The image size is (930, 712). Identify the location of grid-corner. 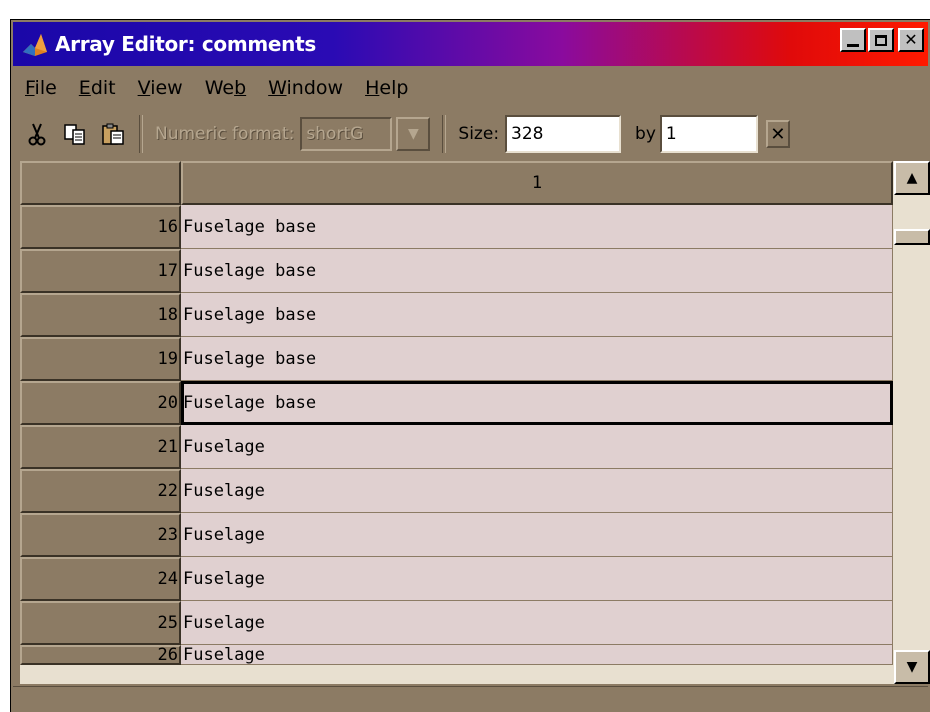
(100, 183).